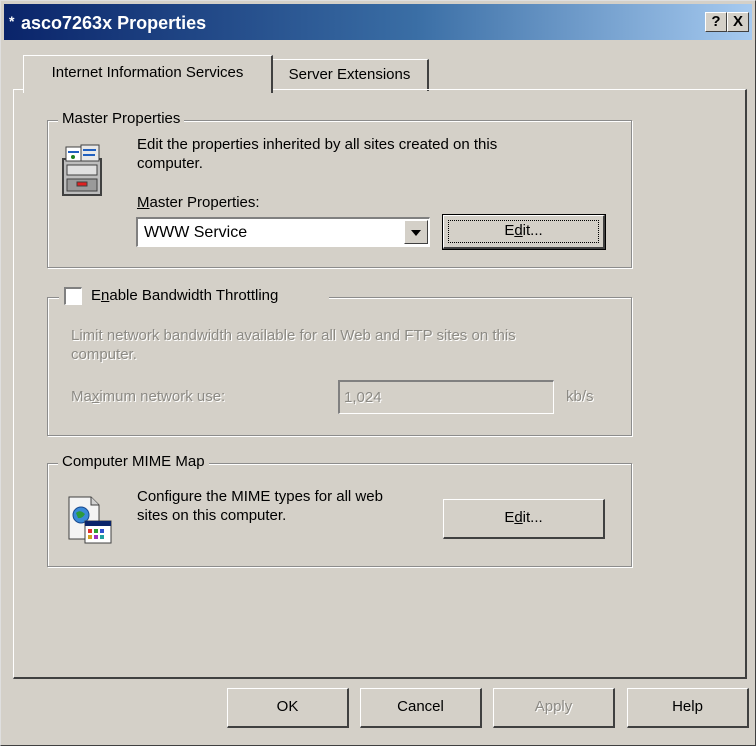  Describe the element at coordinates (554, 708) in the screenshot. I see `apply-button: Apply` at that location.